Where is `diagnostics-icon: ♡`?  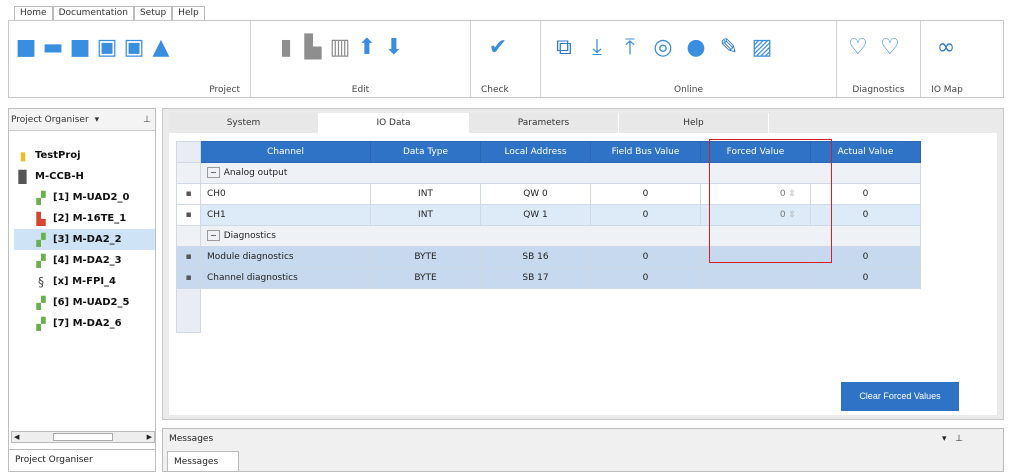
diagnostics-icon: ♡ is located at coordinates (858, 48).